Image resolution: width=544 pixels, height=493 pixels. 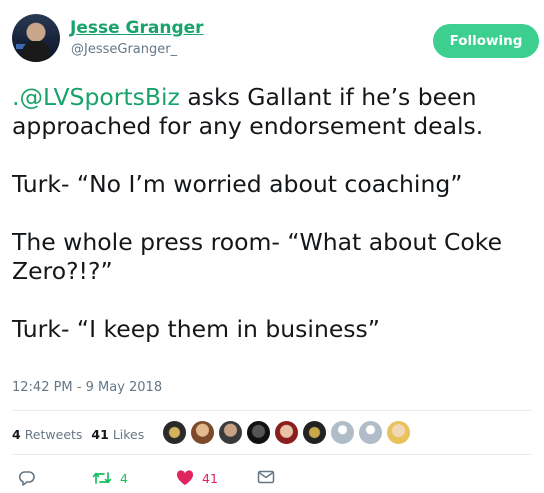 I want to click on direct-message-button, so click(x=266, y=477).